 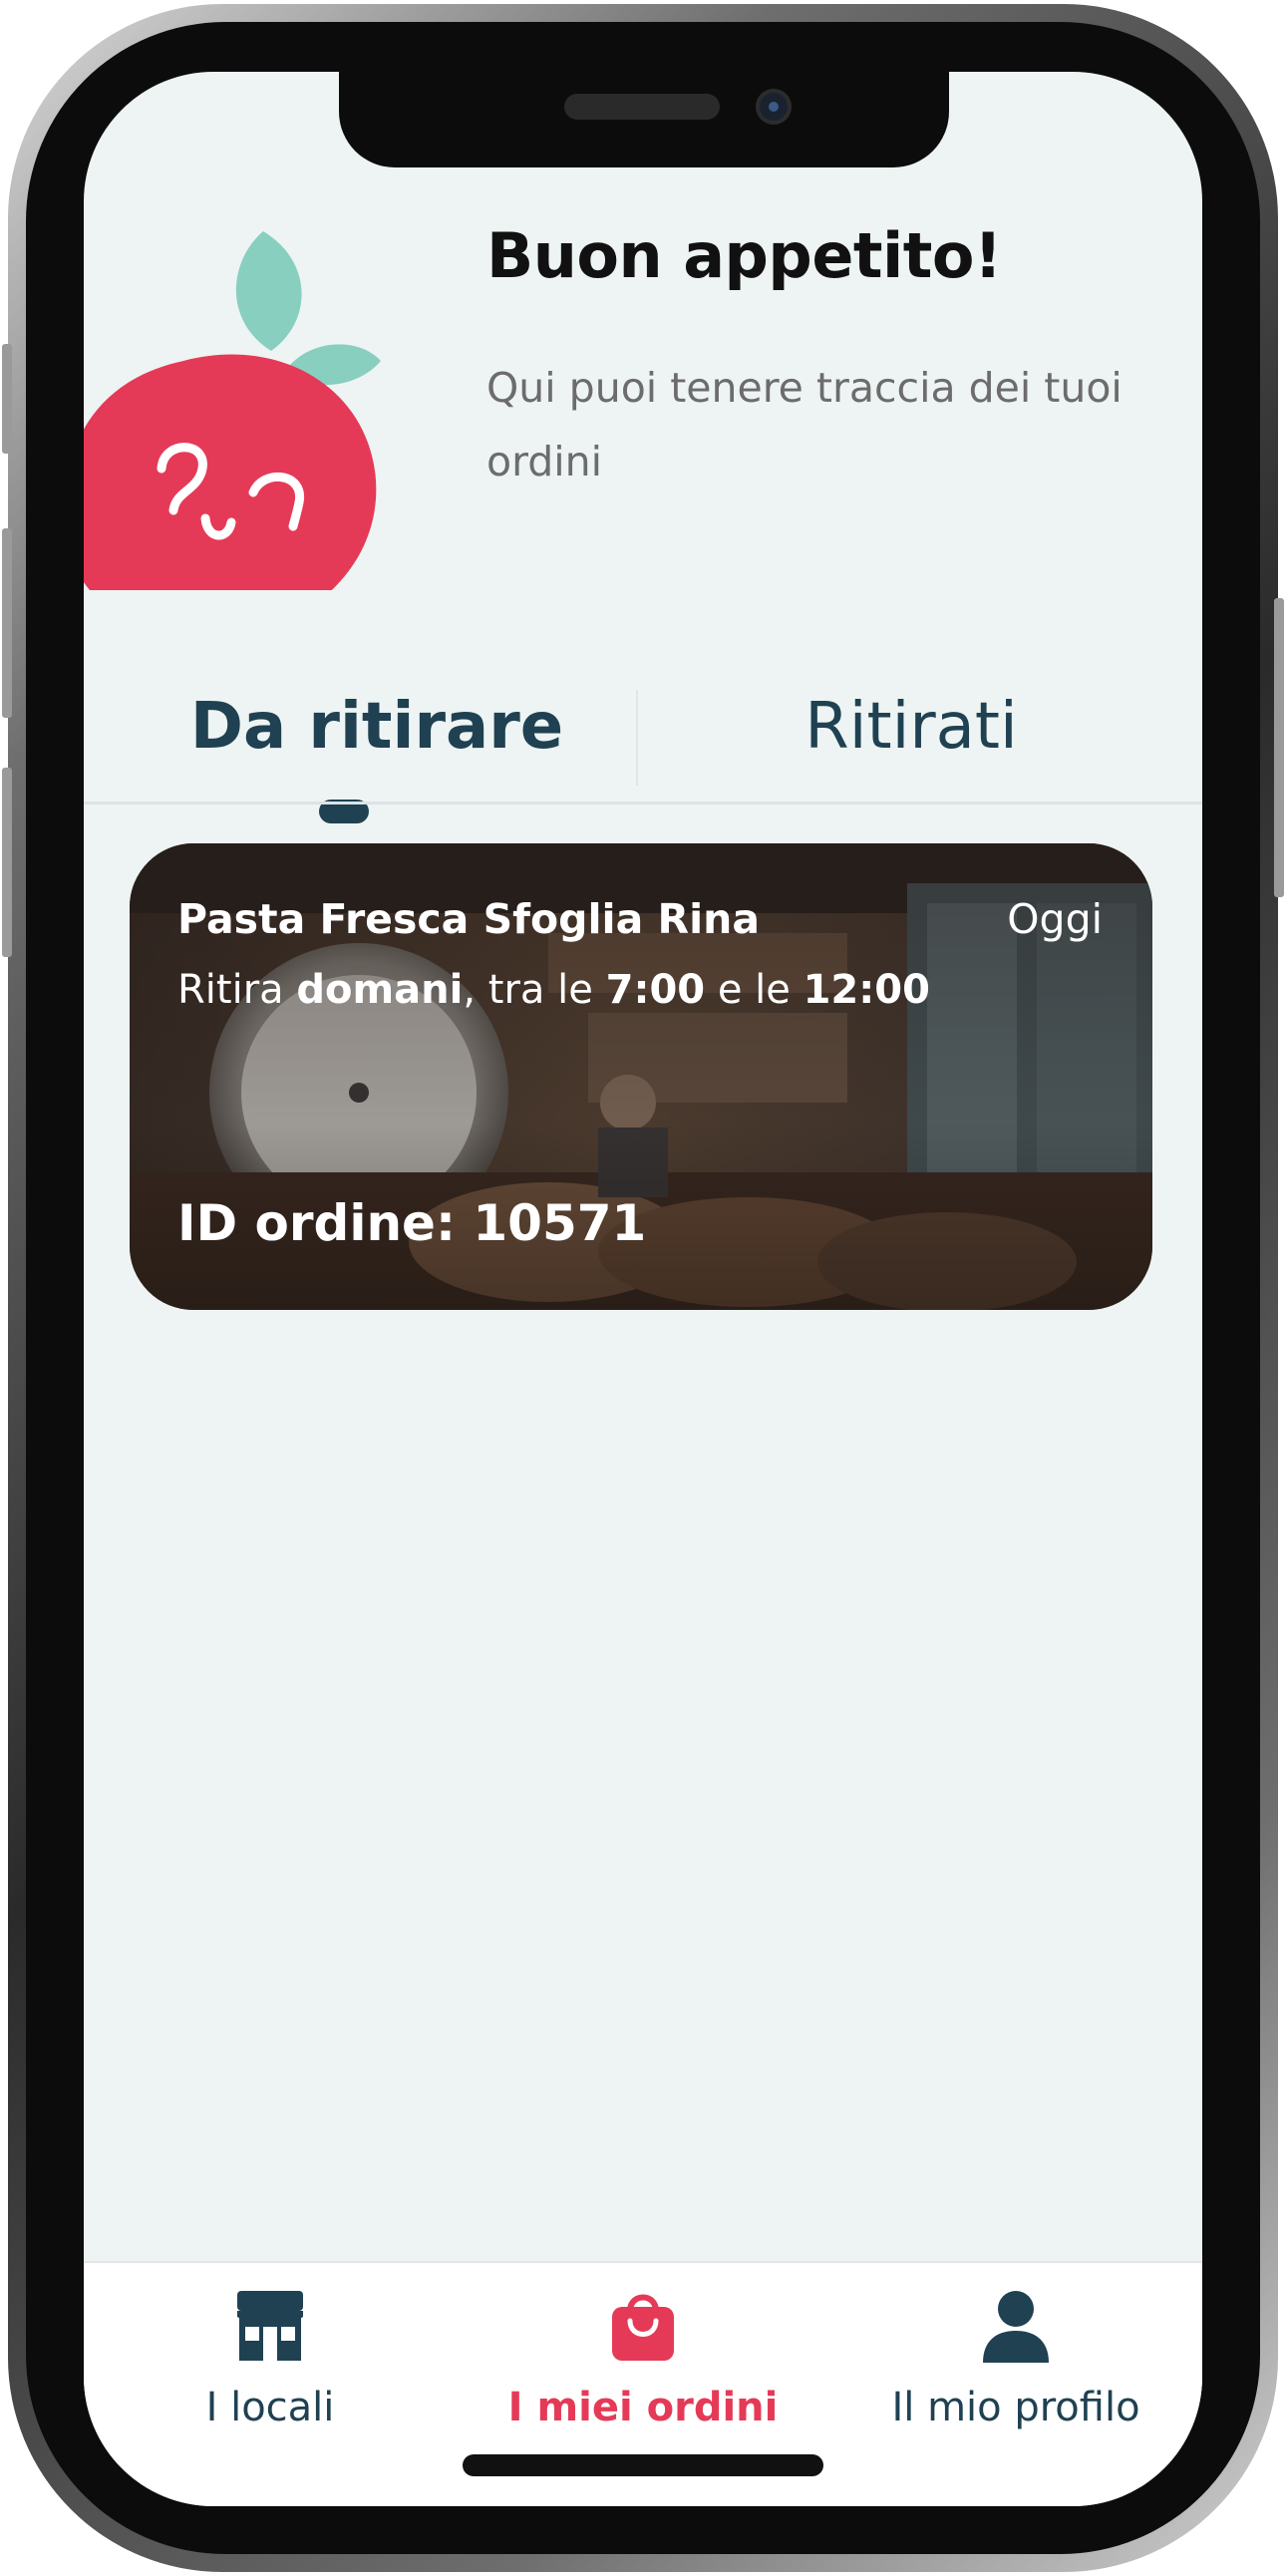 What do you see at coordinates (744, 255) in the screenshot?
I see `page-title: Buon appetito!` at bounding box center [744, 255].